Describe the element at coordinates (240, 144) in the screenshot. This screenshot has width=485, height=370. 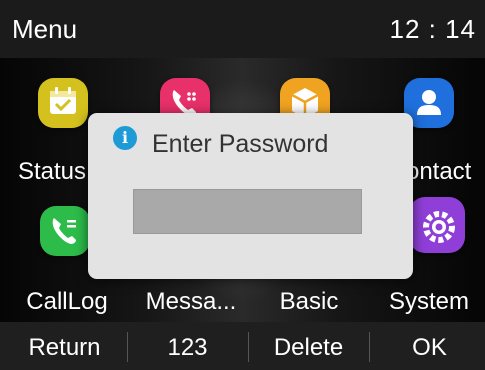
I see `dialog-title: Enter Password` at that location.